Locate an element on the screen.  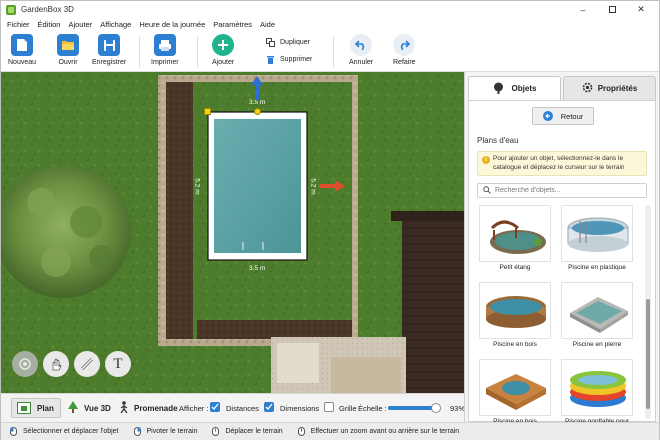
menu-edit: Édition is located at coordinates (49, 24).